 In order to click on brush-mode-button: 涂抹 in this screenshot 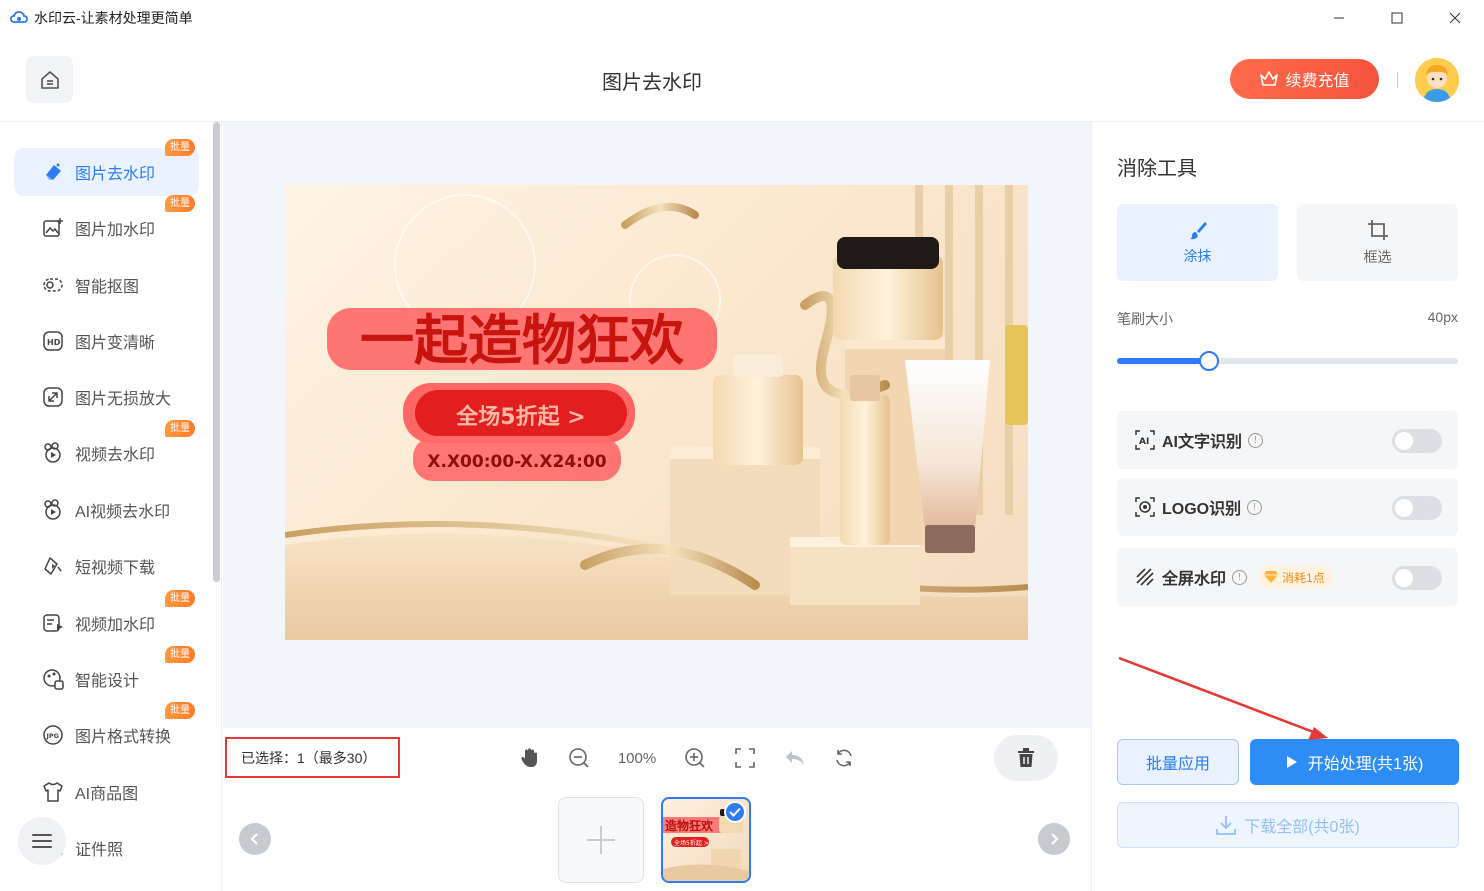, I will do `click(1197, 242)`.